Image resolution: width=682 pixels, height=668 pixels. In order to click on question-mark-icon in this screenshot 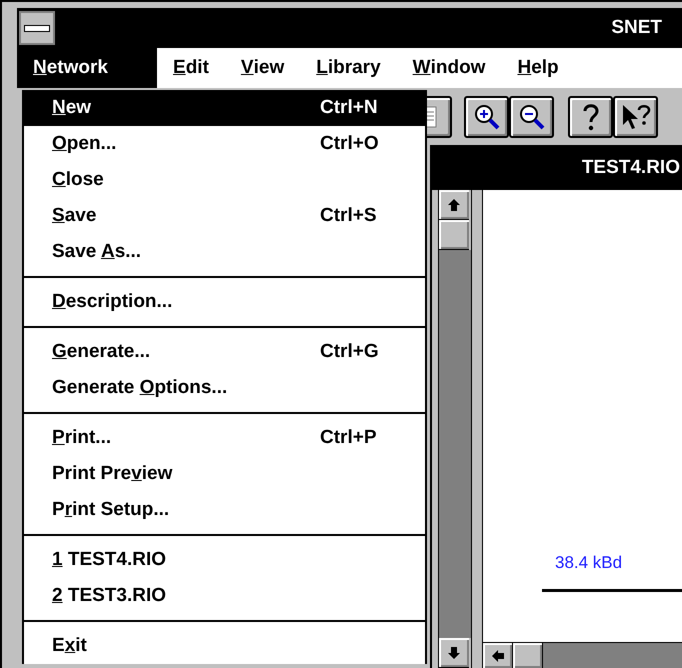, I will do `click(591, 116)`.